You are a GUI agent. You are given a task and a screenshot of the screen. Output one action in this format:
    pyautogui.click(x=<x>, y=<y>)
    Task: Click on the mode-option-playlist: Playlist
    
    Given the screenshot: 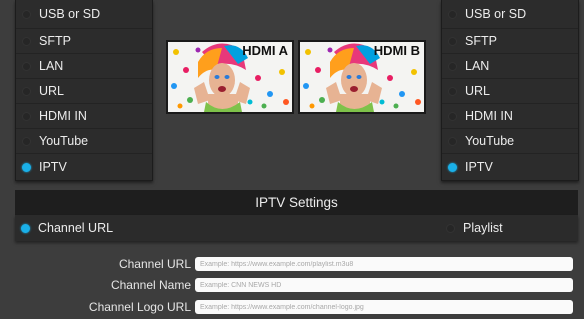 What is the action you would take?
    pyautogui.click(x=474, y=228)
    